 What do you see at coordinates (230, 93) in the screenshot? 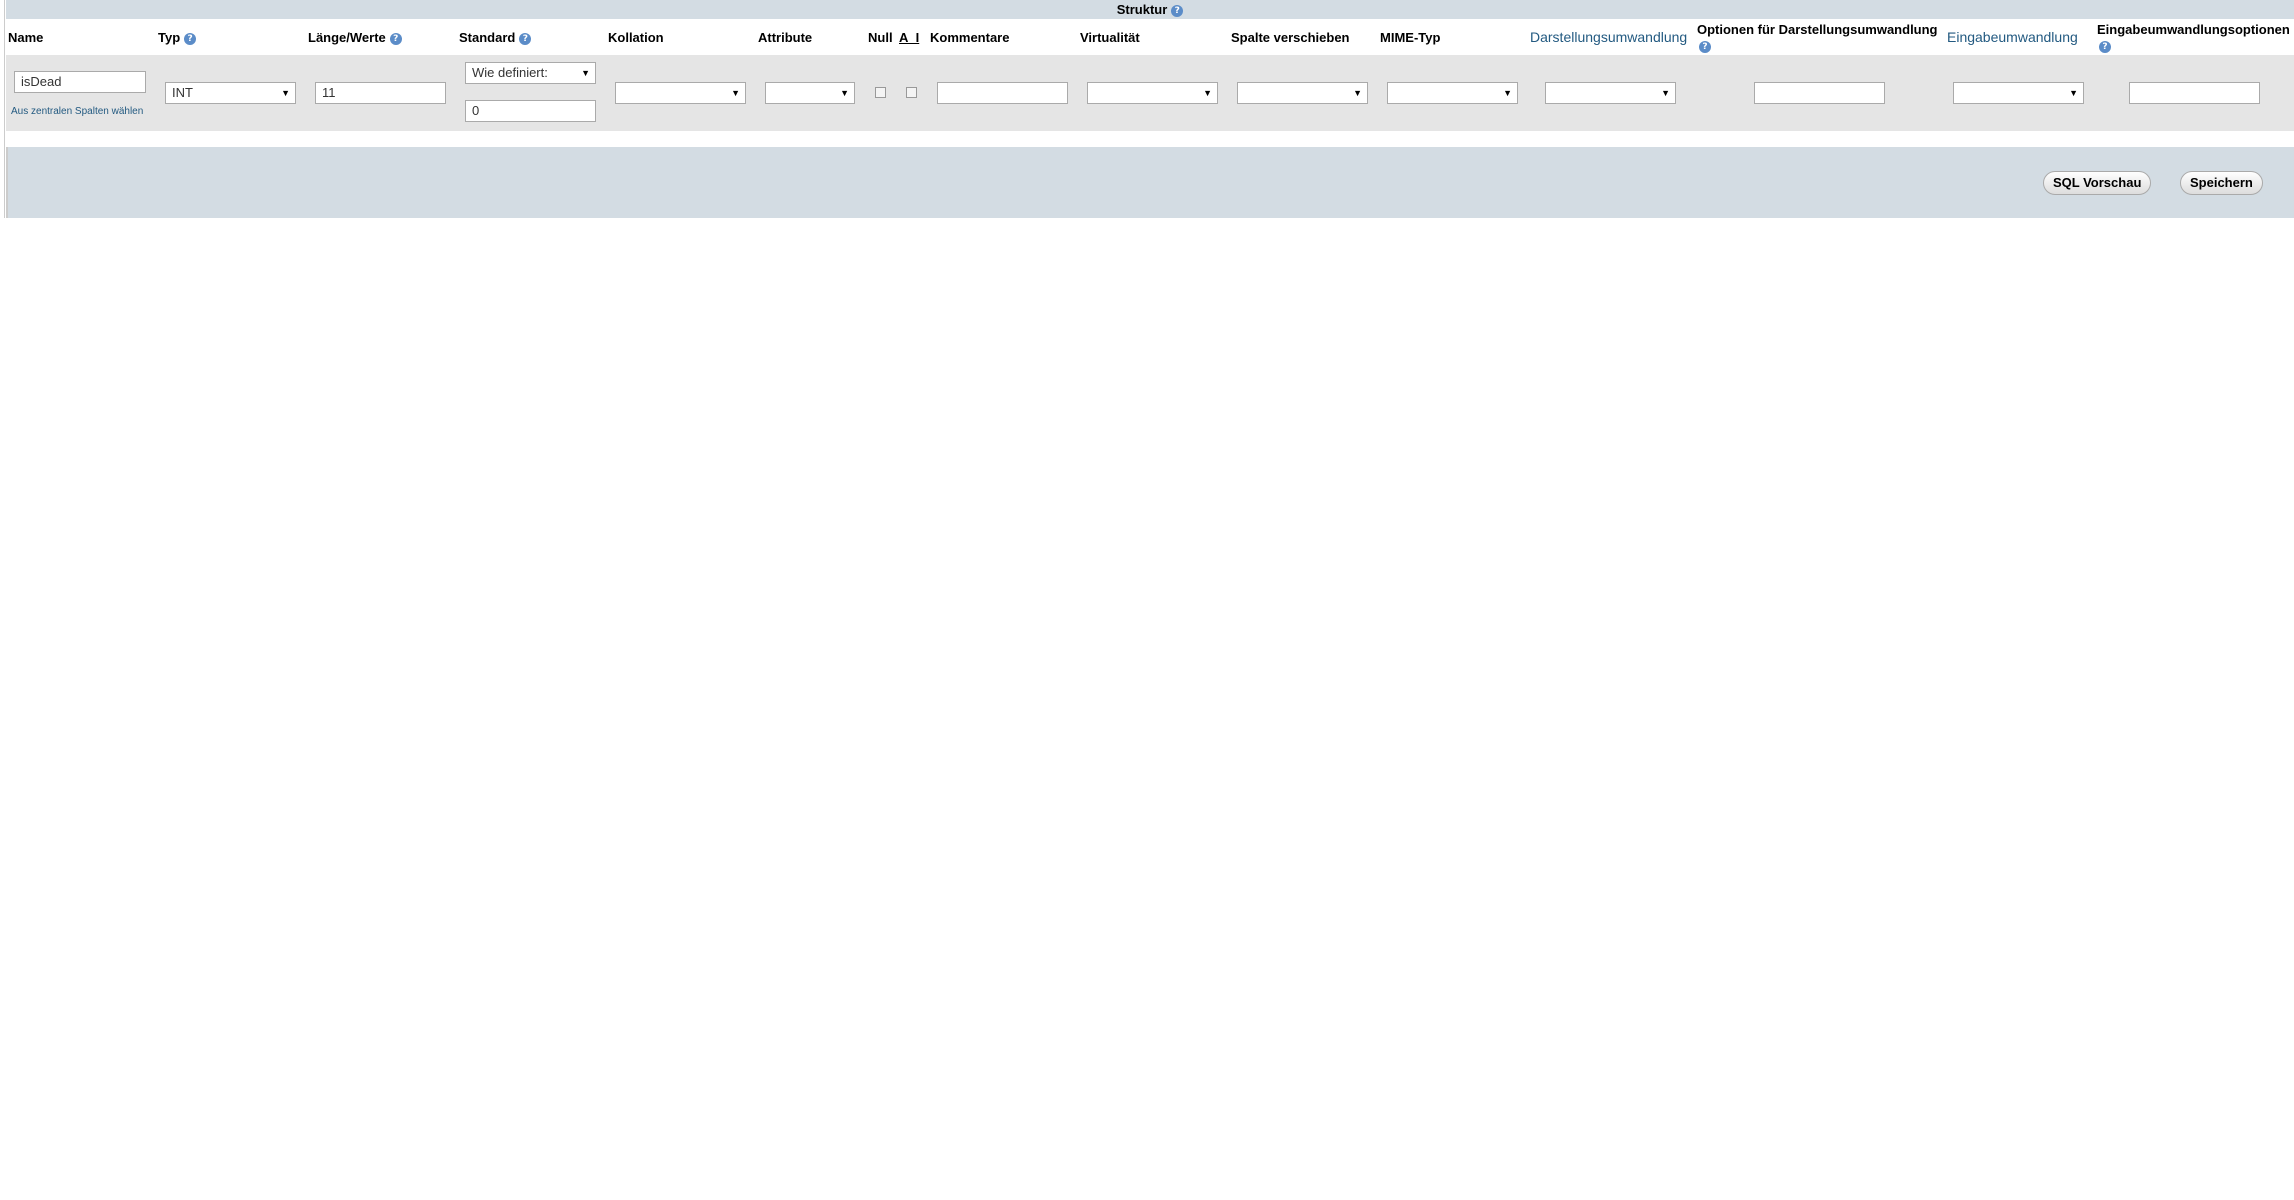
I see `type-select: INT ▼` at bounding box center [230, 93].